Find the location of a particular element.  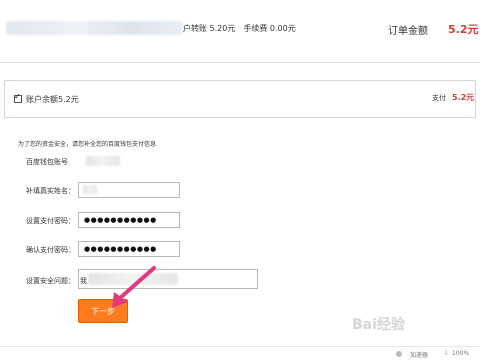

blurred-order-info is located at coordinates (95, 28).